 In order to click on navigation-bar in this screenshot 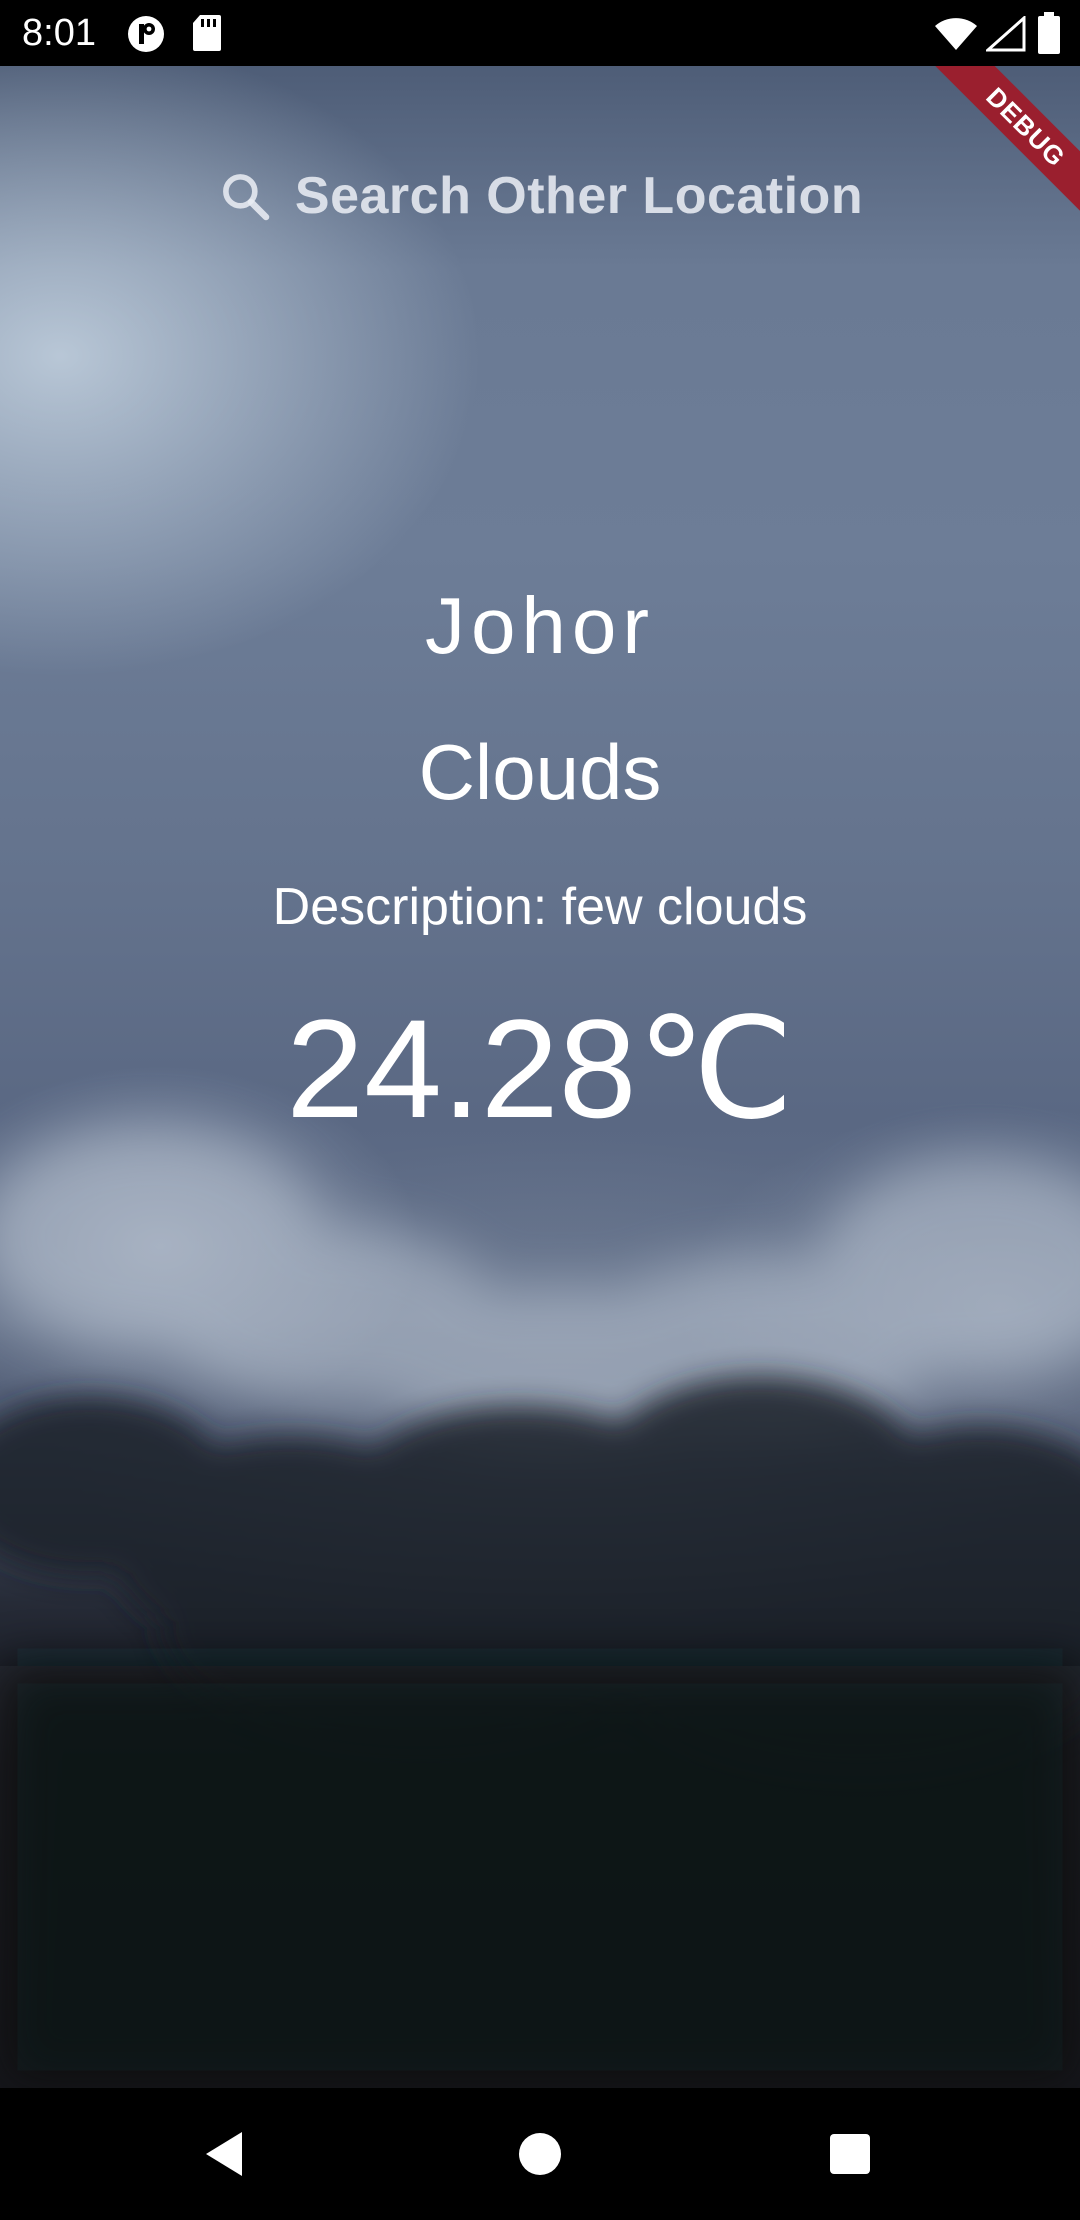, I will do `click(540, 2154)`.